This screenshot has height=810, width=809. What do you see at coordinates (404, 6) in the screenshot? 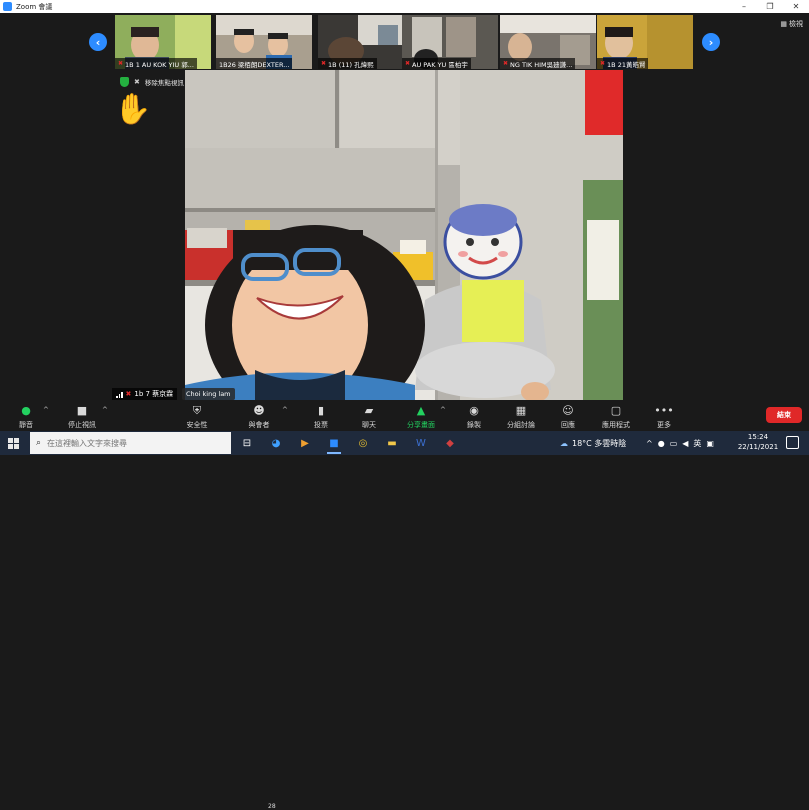
I see `title-bar: Zoom 會議 – ❐ ✕` at bounding box center [404, 6].